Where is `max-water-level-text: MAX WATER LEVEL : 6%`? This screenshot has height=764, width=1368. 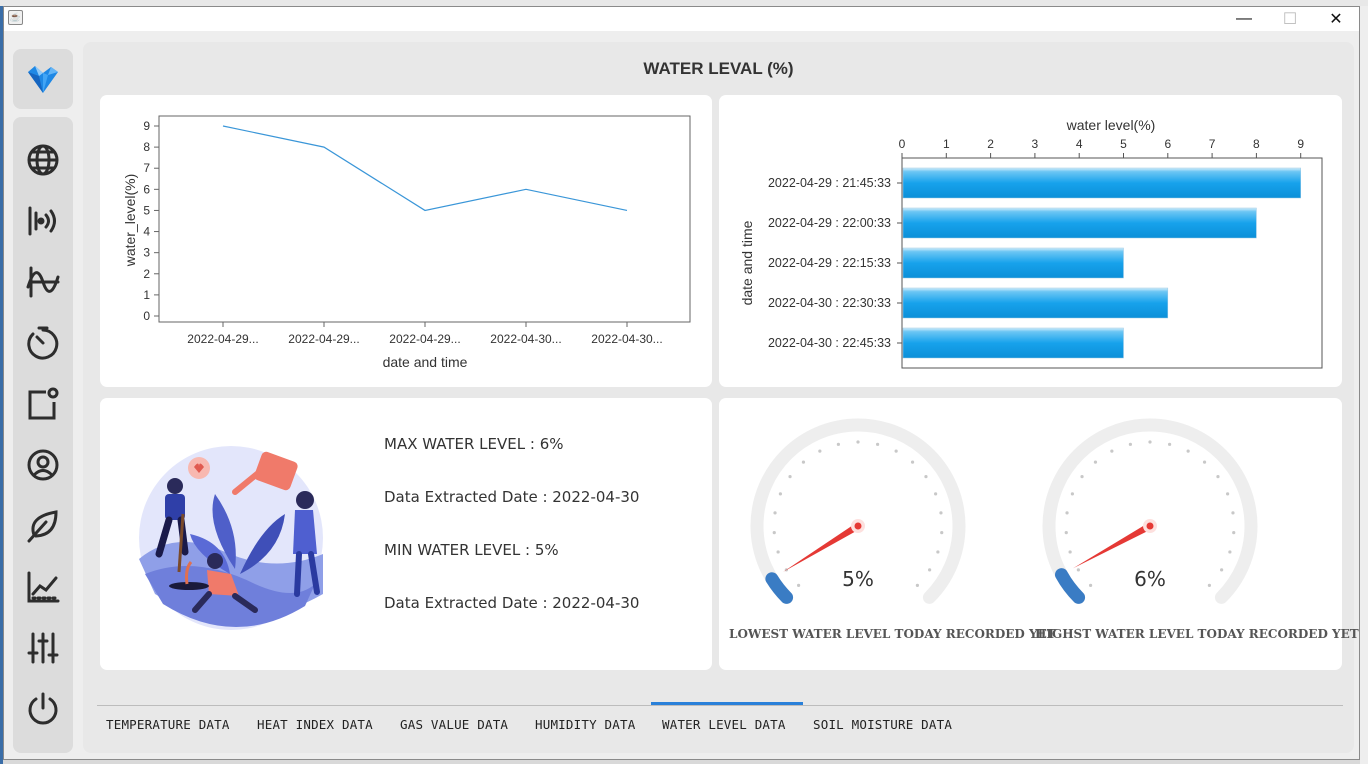 max-water-level-text: MAX WATER LEVEL : 6% is located at coordinates (474, 444).